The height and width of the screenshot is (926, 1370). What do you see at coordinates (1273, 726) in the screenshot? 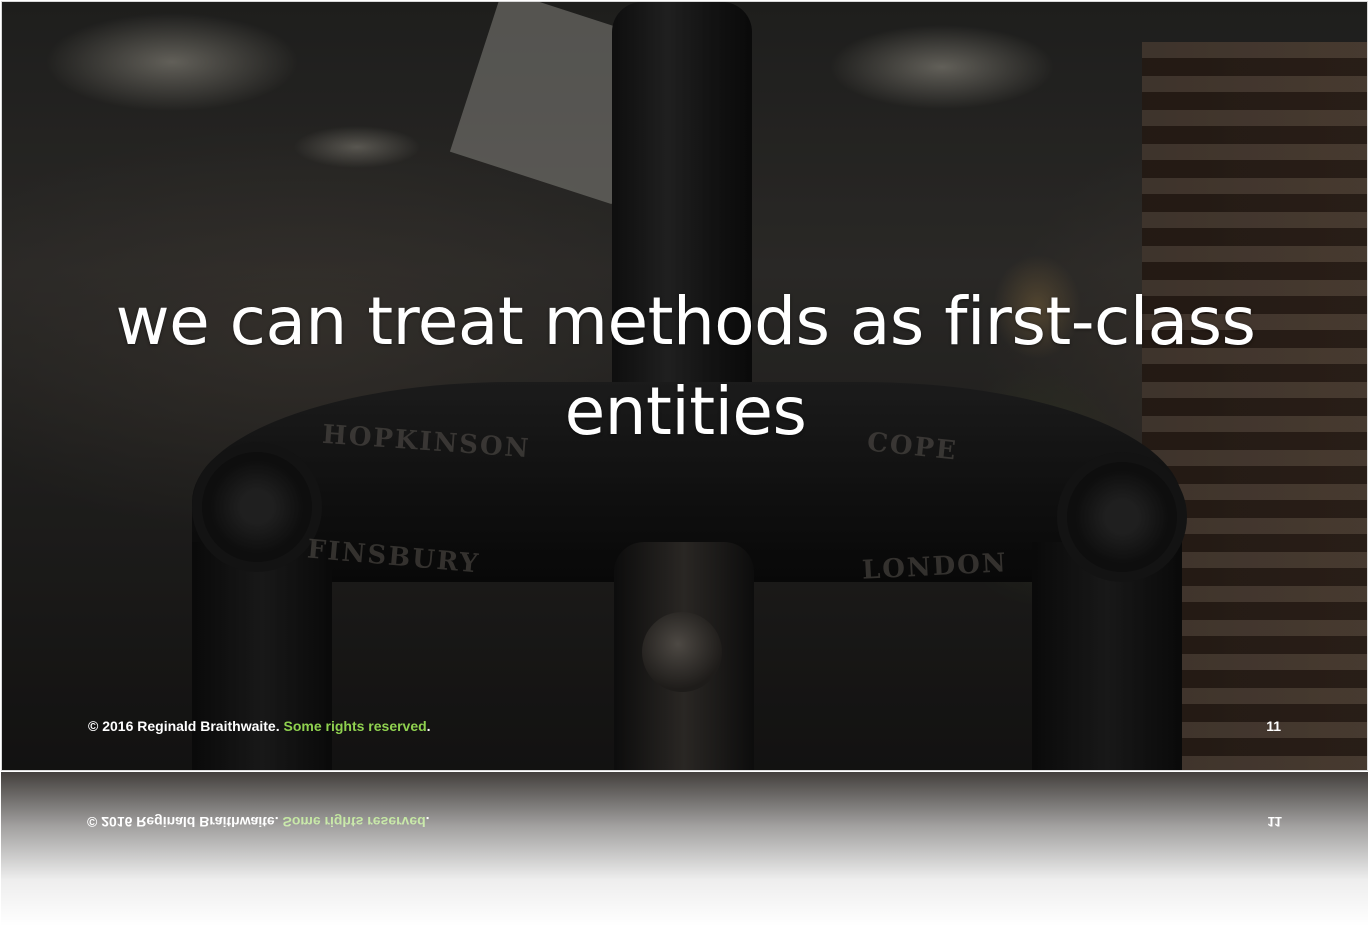
I see `page-number: 11` at bounding box center [1273, 726].